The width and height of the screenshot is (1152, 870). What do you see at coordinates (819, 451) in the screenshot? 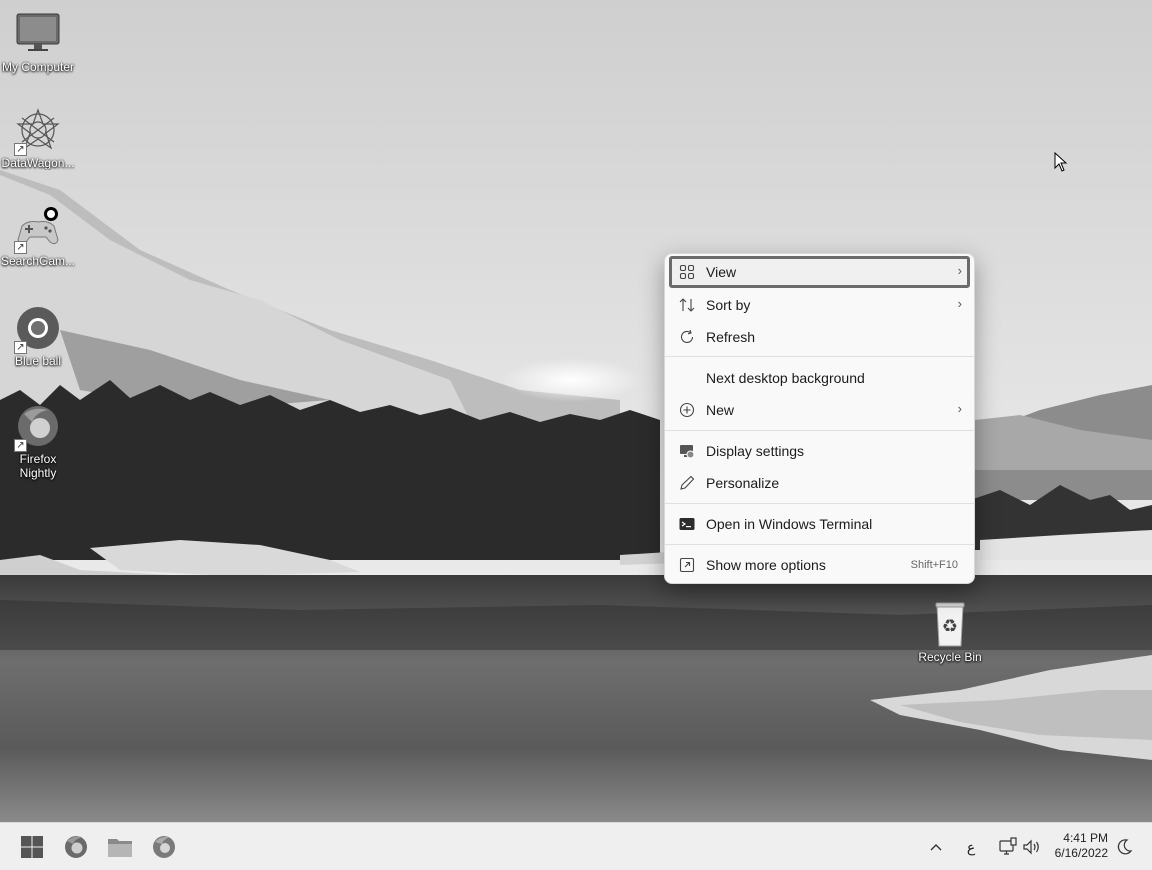
I see `menu-item-display-settings: Display settings` at bounding box center [819, 451].